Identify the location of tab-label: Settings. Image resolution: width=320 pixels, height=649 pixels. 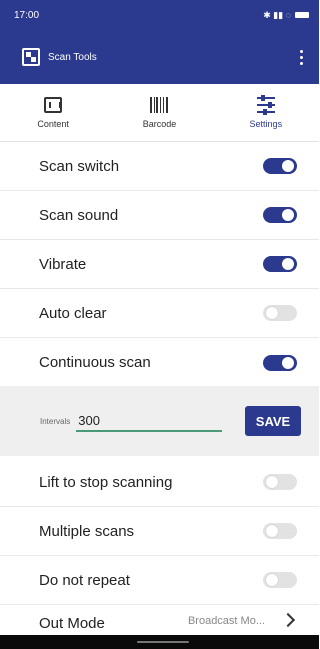
(266, 123).